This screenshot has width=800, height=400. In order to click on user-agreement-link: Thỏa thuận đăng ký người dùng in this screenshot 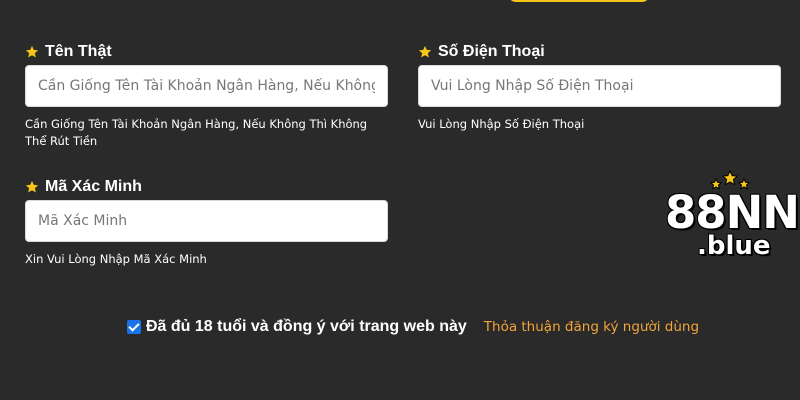, I will do `click(591, 327)`.